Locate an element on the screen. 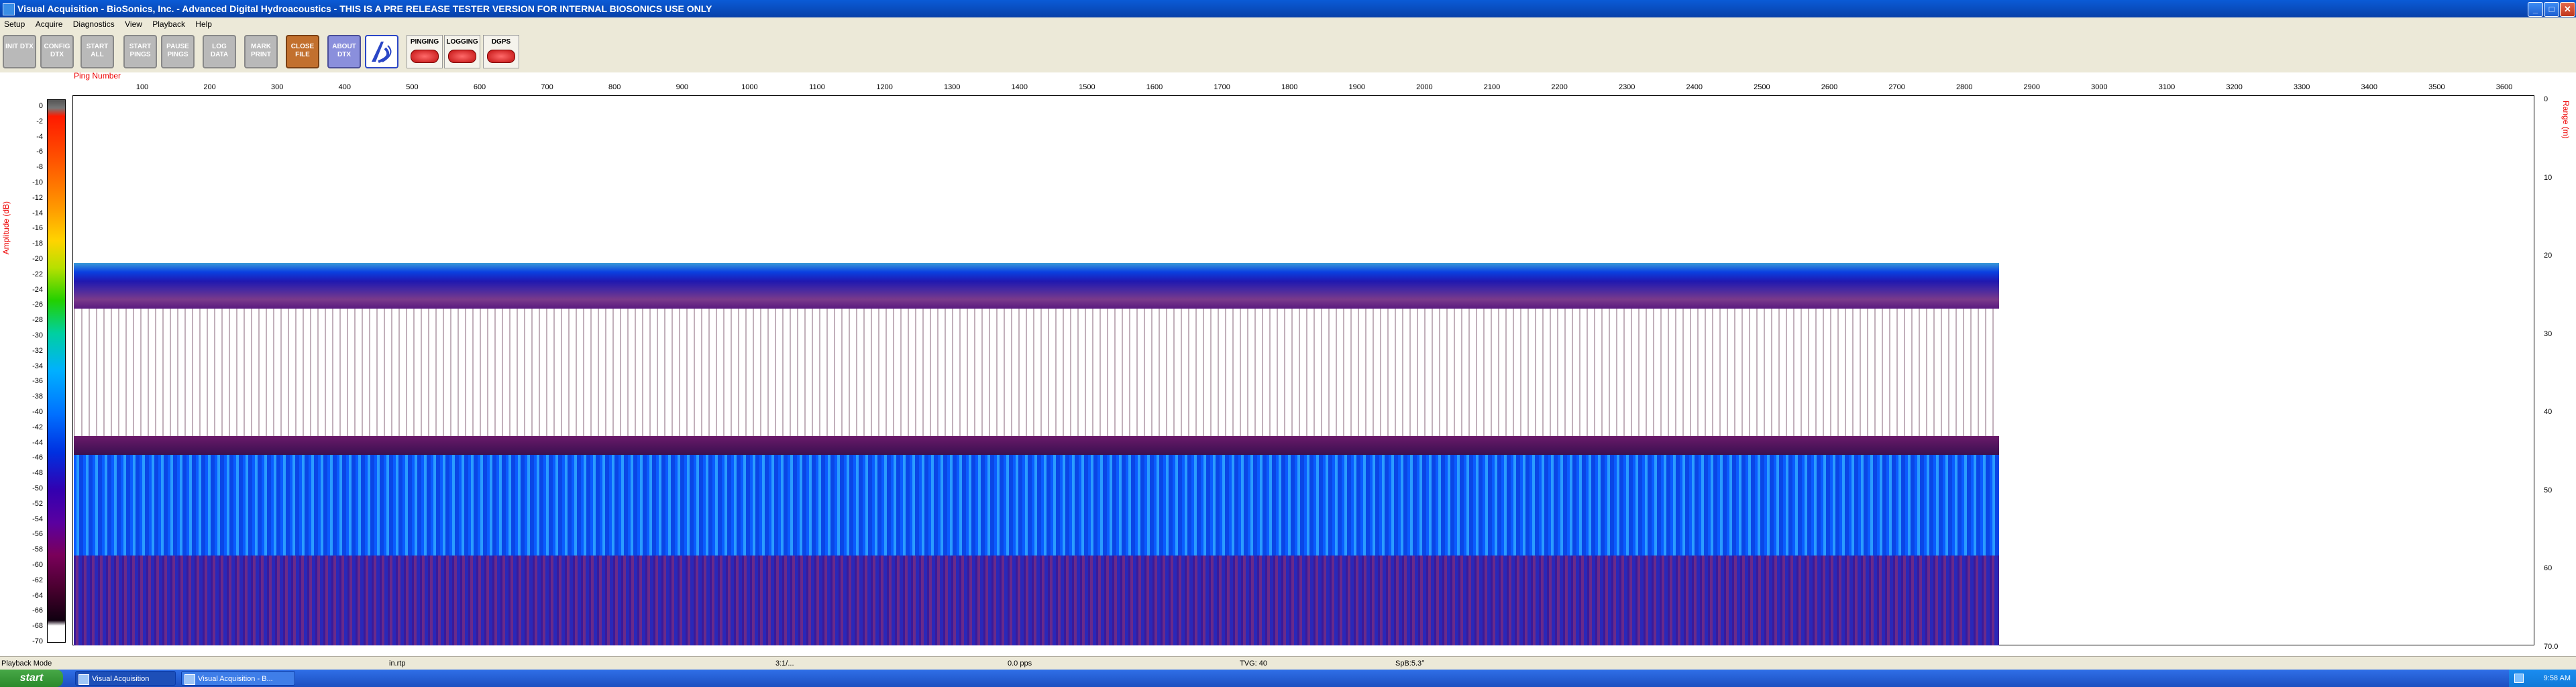  logging-indicator: LOGGING is located at coordinates (462, 51).